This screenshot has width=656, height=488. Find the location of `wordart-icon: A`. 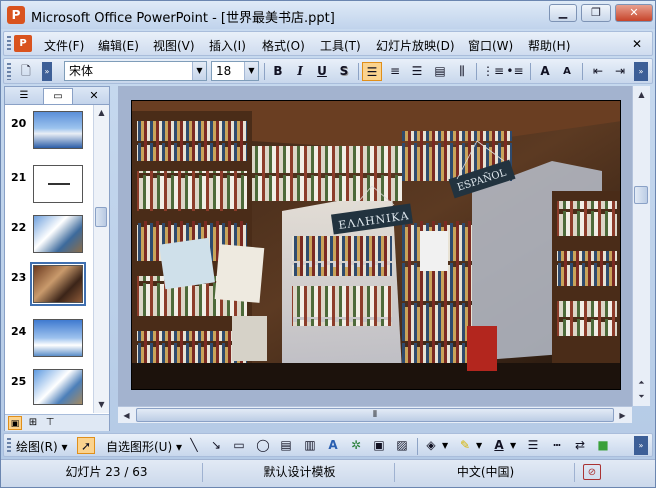

wordart-icon: A is located at coordinates (333, 445).